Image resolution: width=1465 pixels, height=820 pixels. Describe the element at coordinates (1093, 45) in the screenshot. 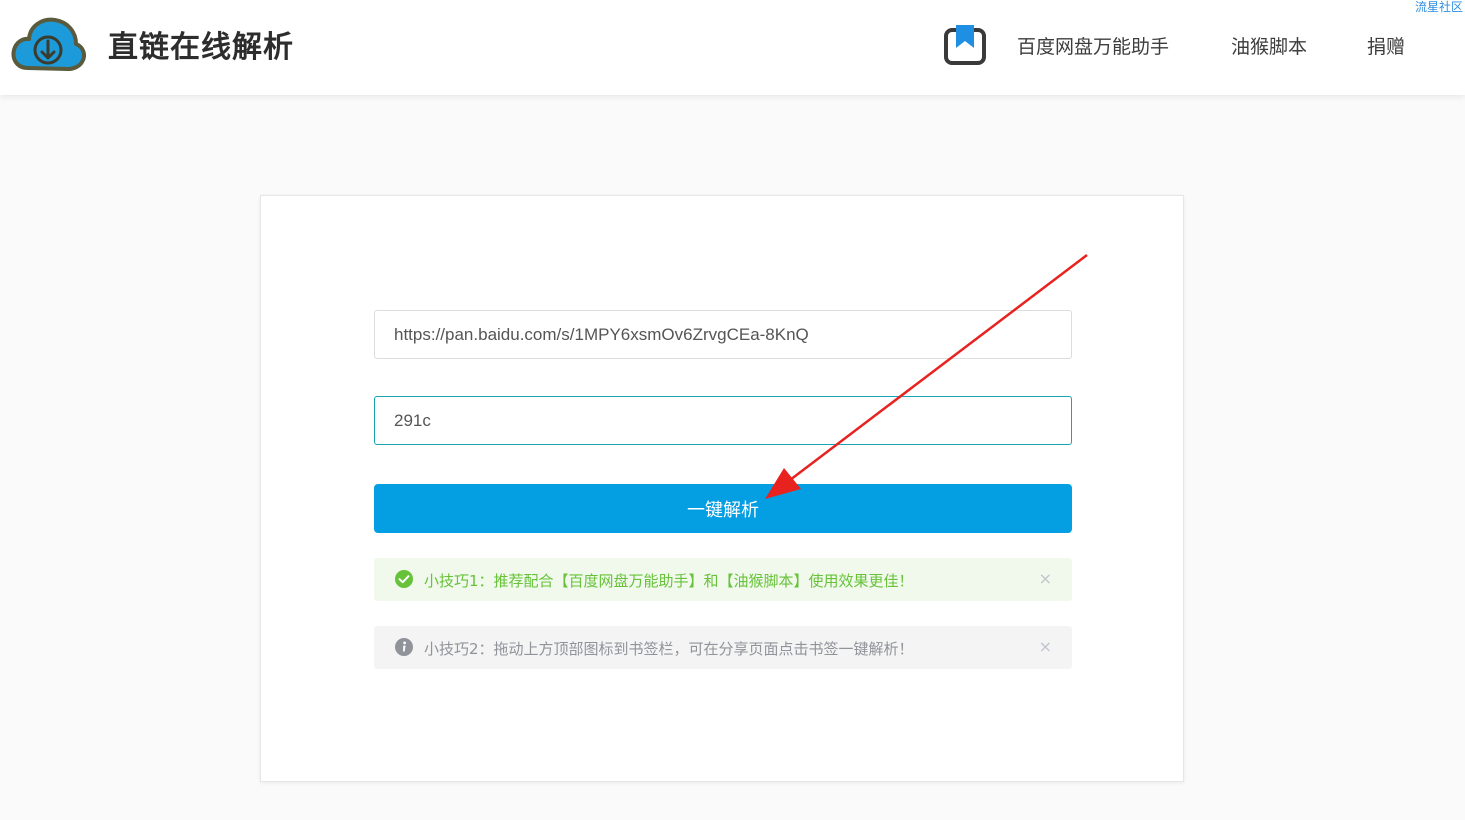

I see `nav-baidu-helper-link: 百度网盘万能助手` at that location.